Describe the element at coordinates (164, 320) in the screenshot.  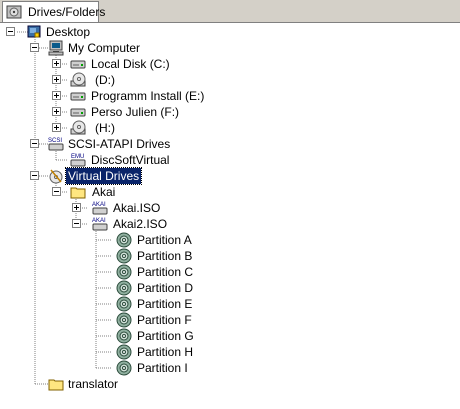
I see `tree-label-partition: Partition F` at that location.